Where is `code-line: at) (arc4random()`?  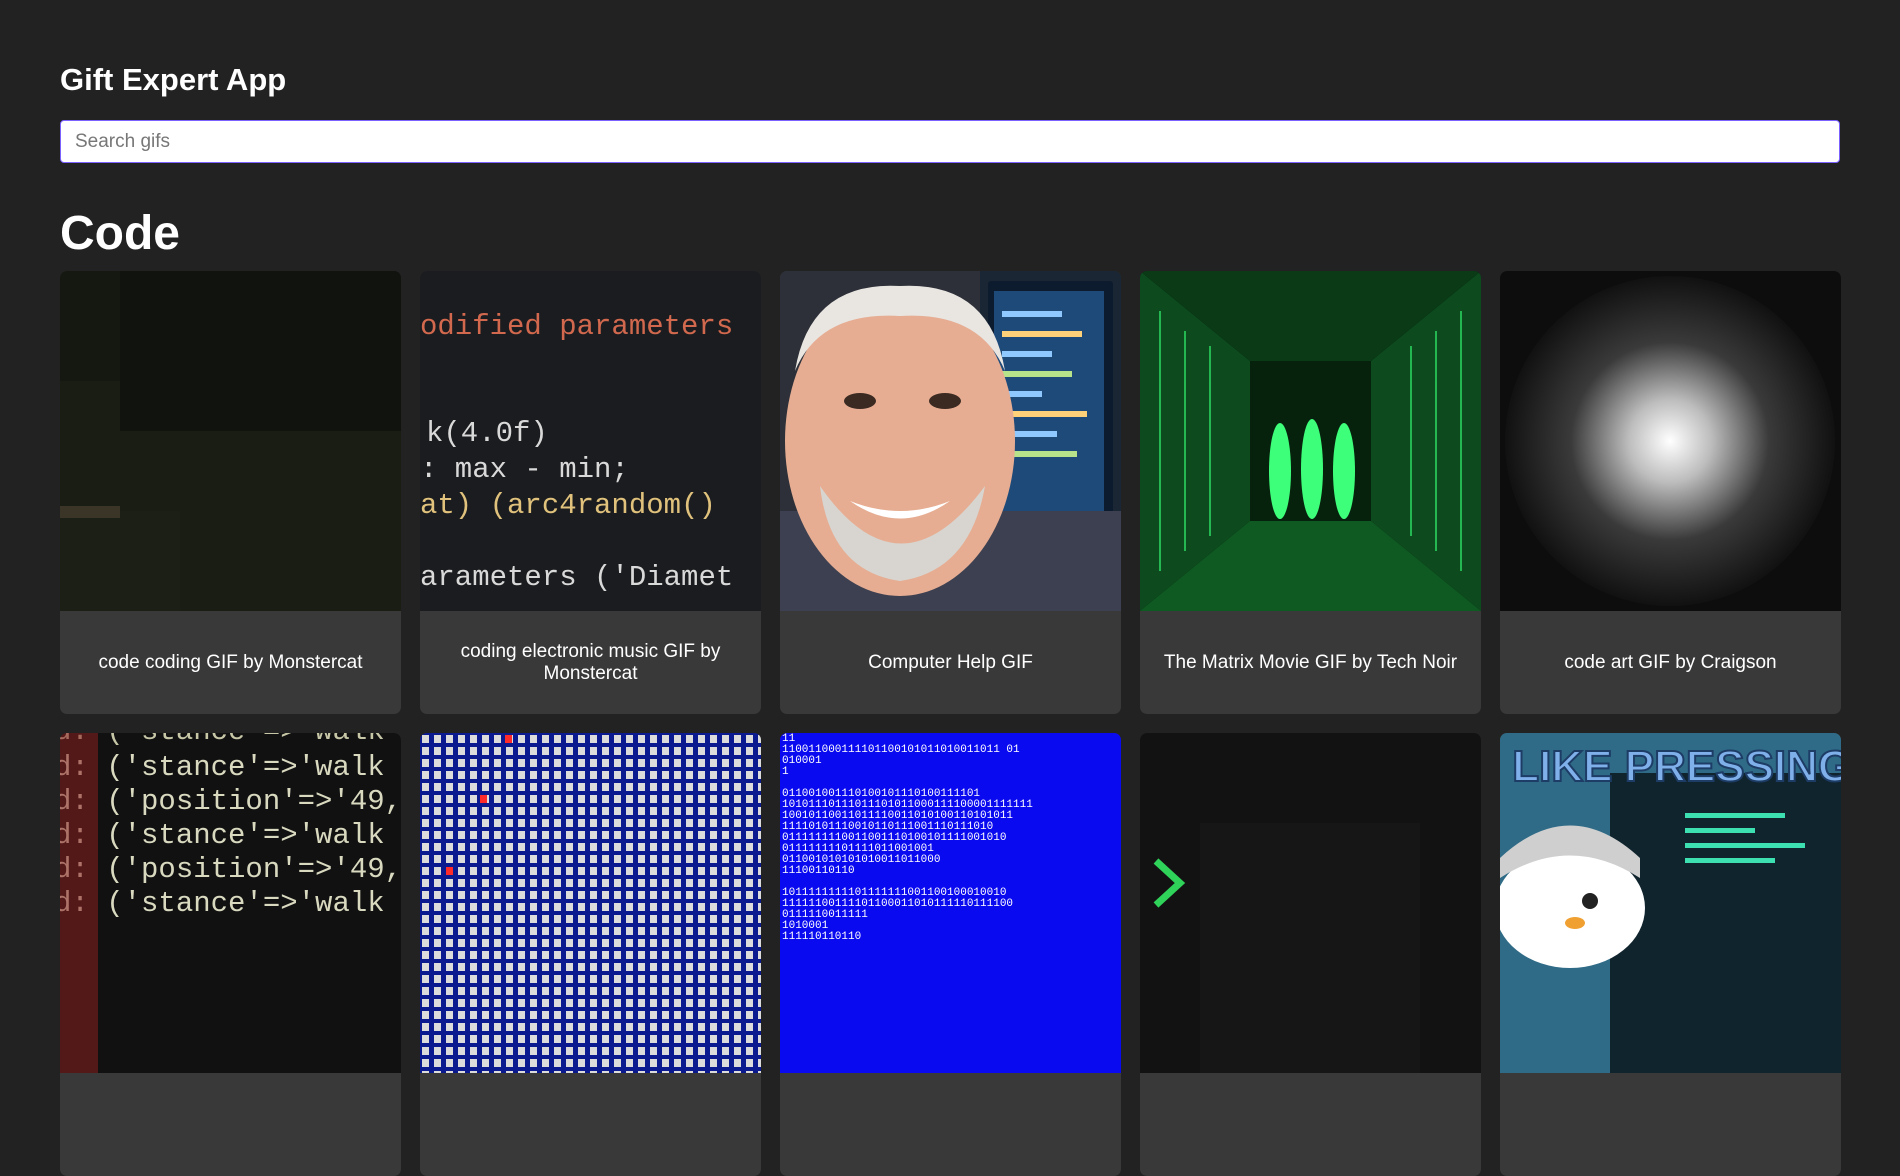 code-line: at) (arc4random() is located at coordinates (568, 505).